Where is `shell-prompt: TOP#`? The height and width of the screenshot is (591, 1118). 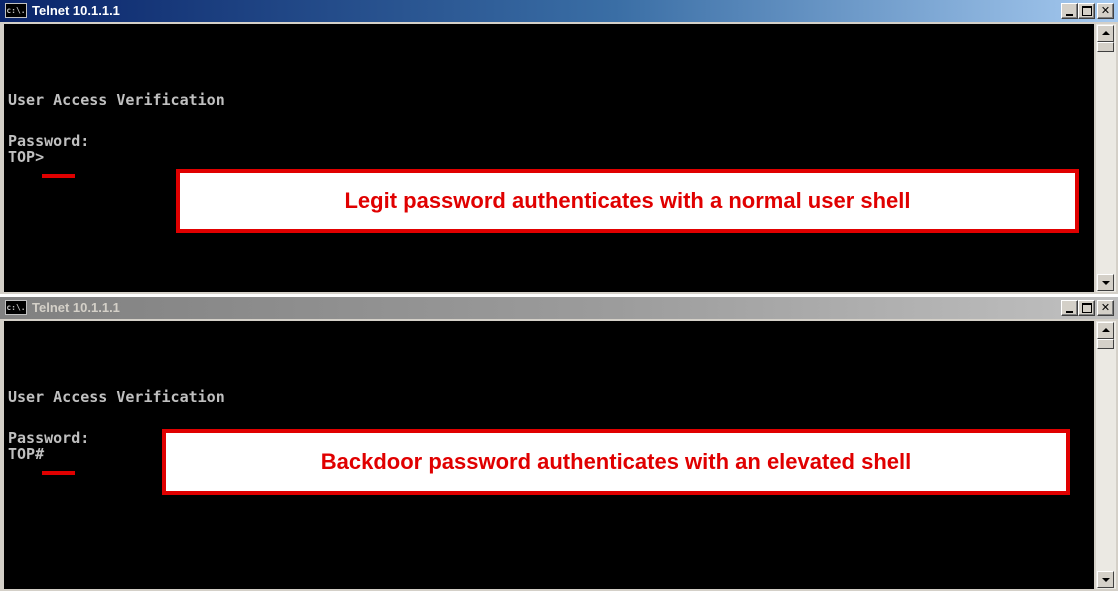 shell-prompt: TOP# is located at coordinates (26, 454).